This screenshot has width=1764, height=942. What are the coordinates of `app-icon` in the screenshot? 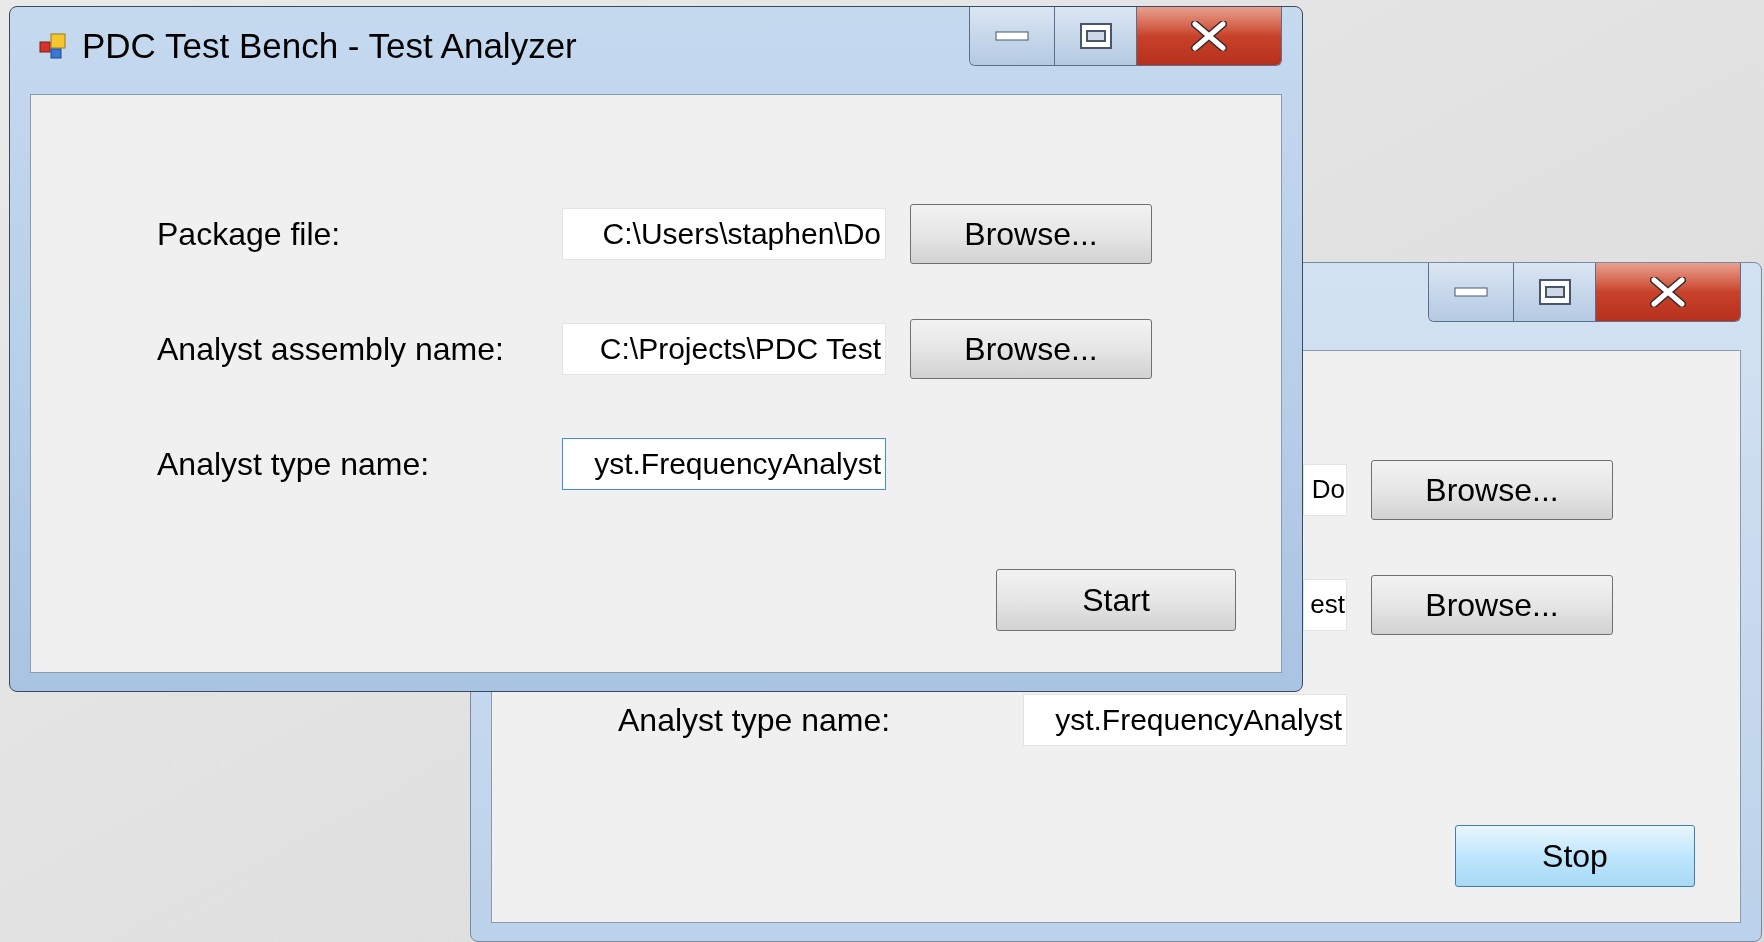 It's located at (53, 46).